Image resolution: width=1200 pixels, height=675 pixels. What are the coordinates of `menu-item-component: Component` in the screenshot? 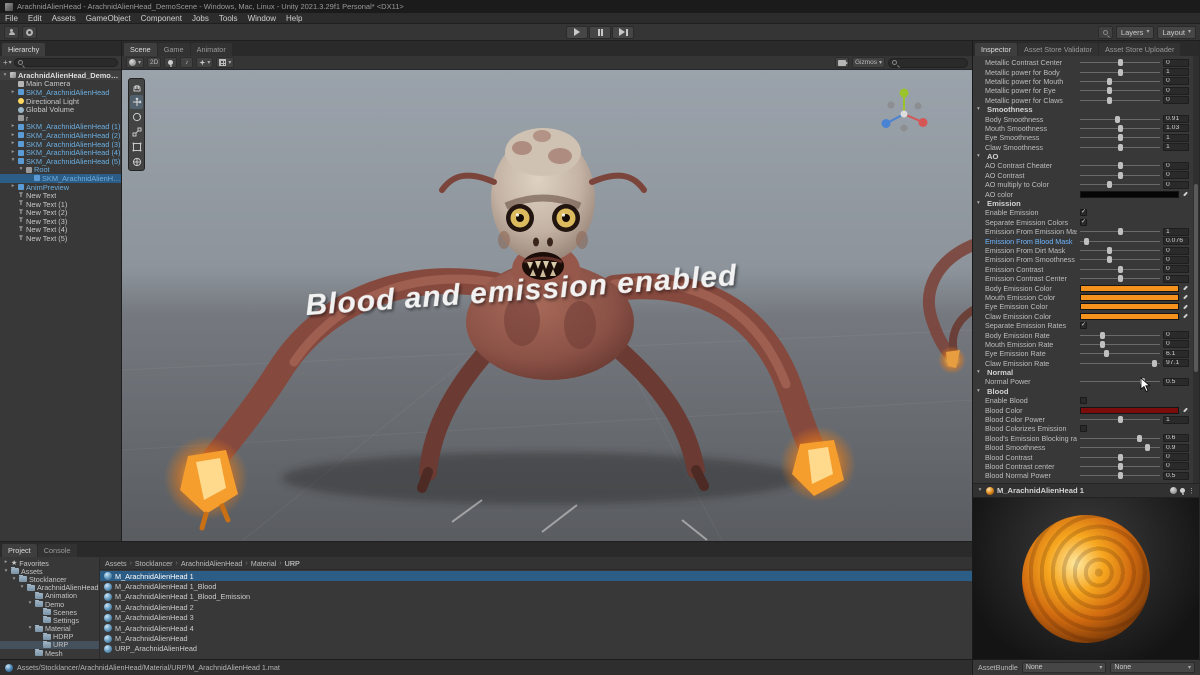 It's located at (161, 18).